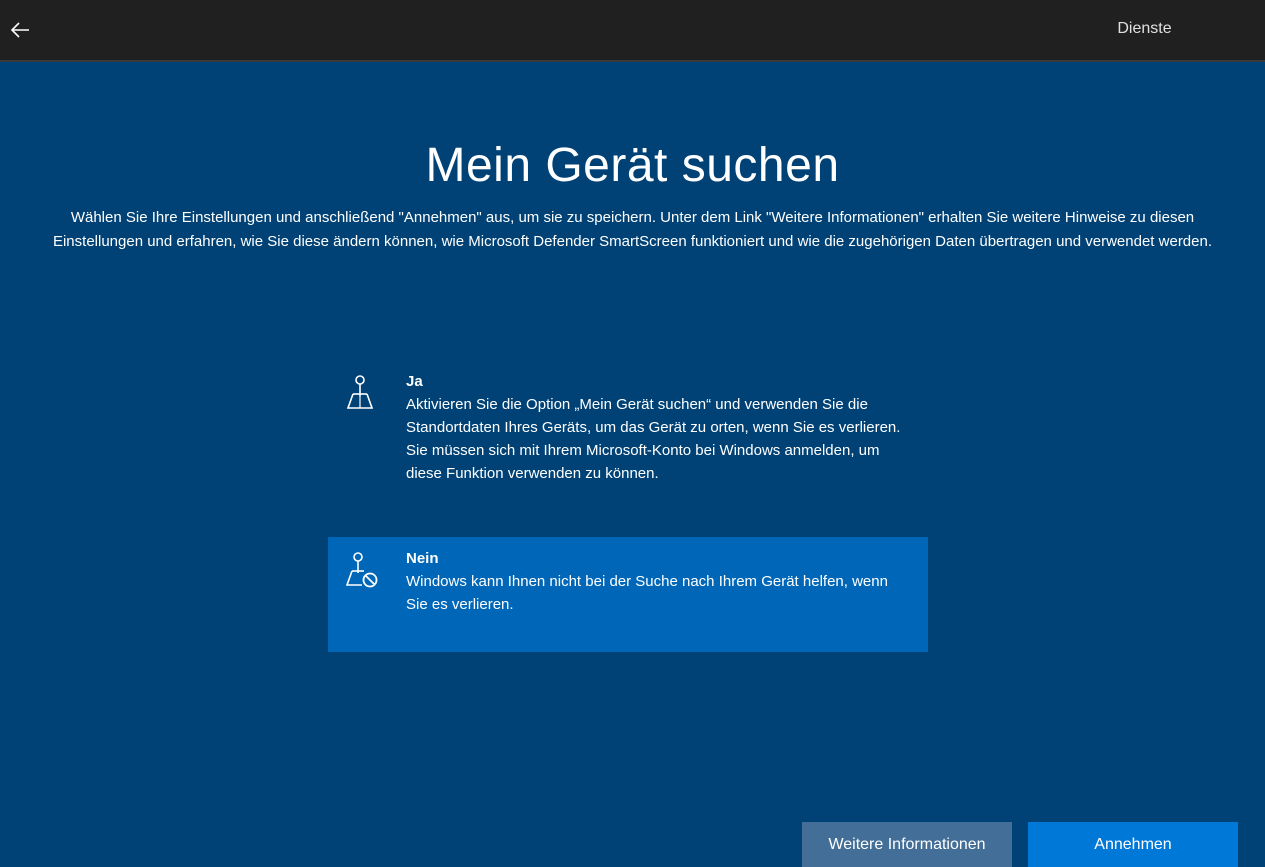 The height and width of the screenshot is (867, 1265). I want to click on location-pin-blocked-icon, so click(362, 570).